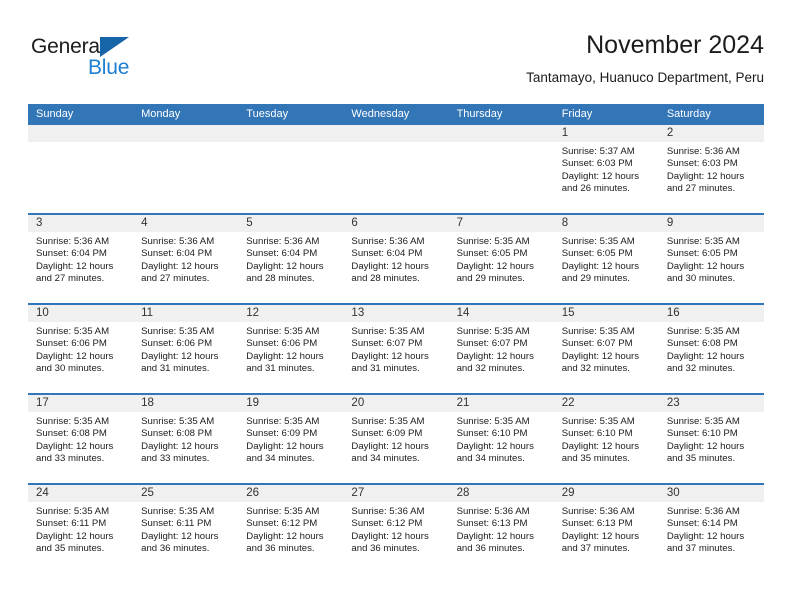  What do you see at coordinates (55, 114) in the screenshot?
I see `weekday-header-sunday: Sunday` at bounding box center [55, 114].